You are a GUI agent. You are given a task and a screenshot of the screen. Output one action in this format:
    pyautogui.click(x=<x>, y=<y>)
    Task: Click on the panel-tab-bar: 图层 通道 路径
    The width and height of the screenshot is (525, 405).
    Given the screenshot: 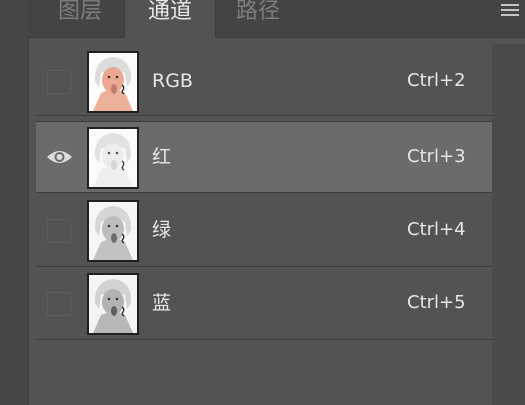 What is the action you would take?
    pyautogui.click(x=276, y=19)
    